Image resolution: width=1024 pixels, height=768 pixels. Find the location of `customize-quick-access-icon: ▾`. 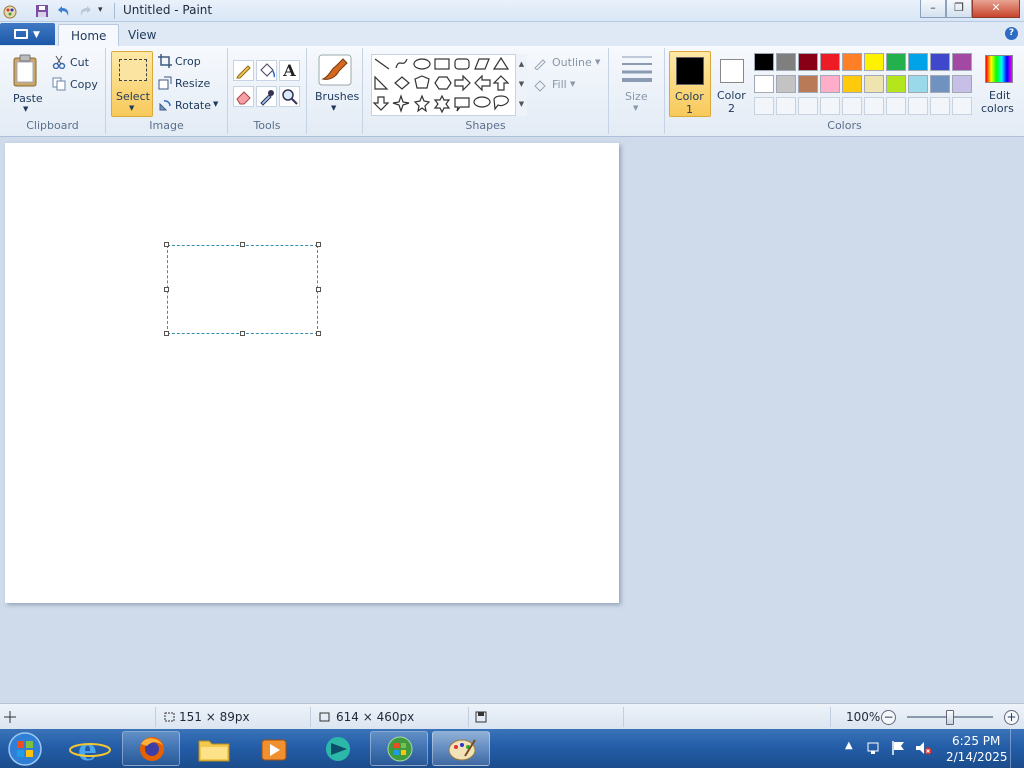

customize-quick-access-icon: ▾ is located at coordinates (106, 13).